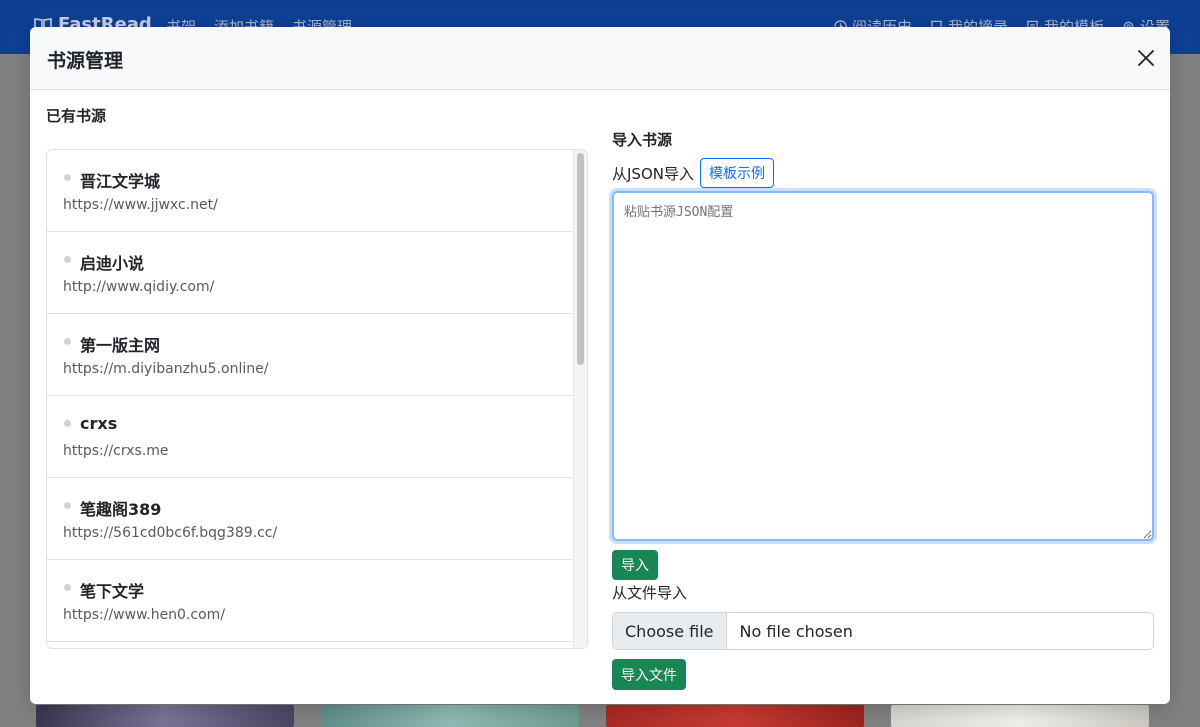  Describe the element at coordinates (649, 674) in the screenshot. I see `import-file-button: 导入文件` at that location.